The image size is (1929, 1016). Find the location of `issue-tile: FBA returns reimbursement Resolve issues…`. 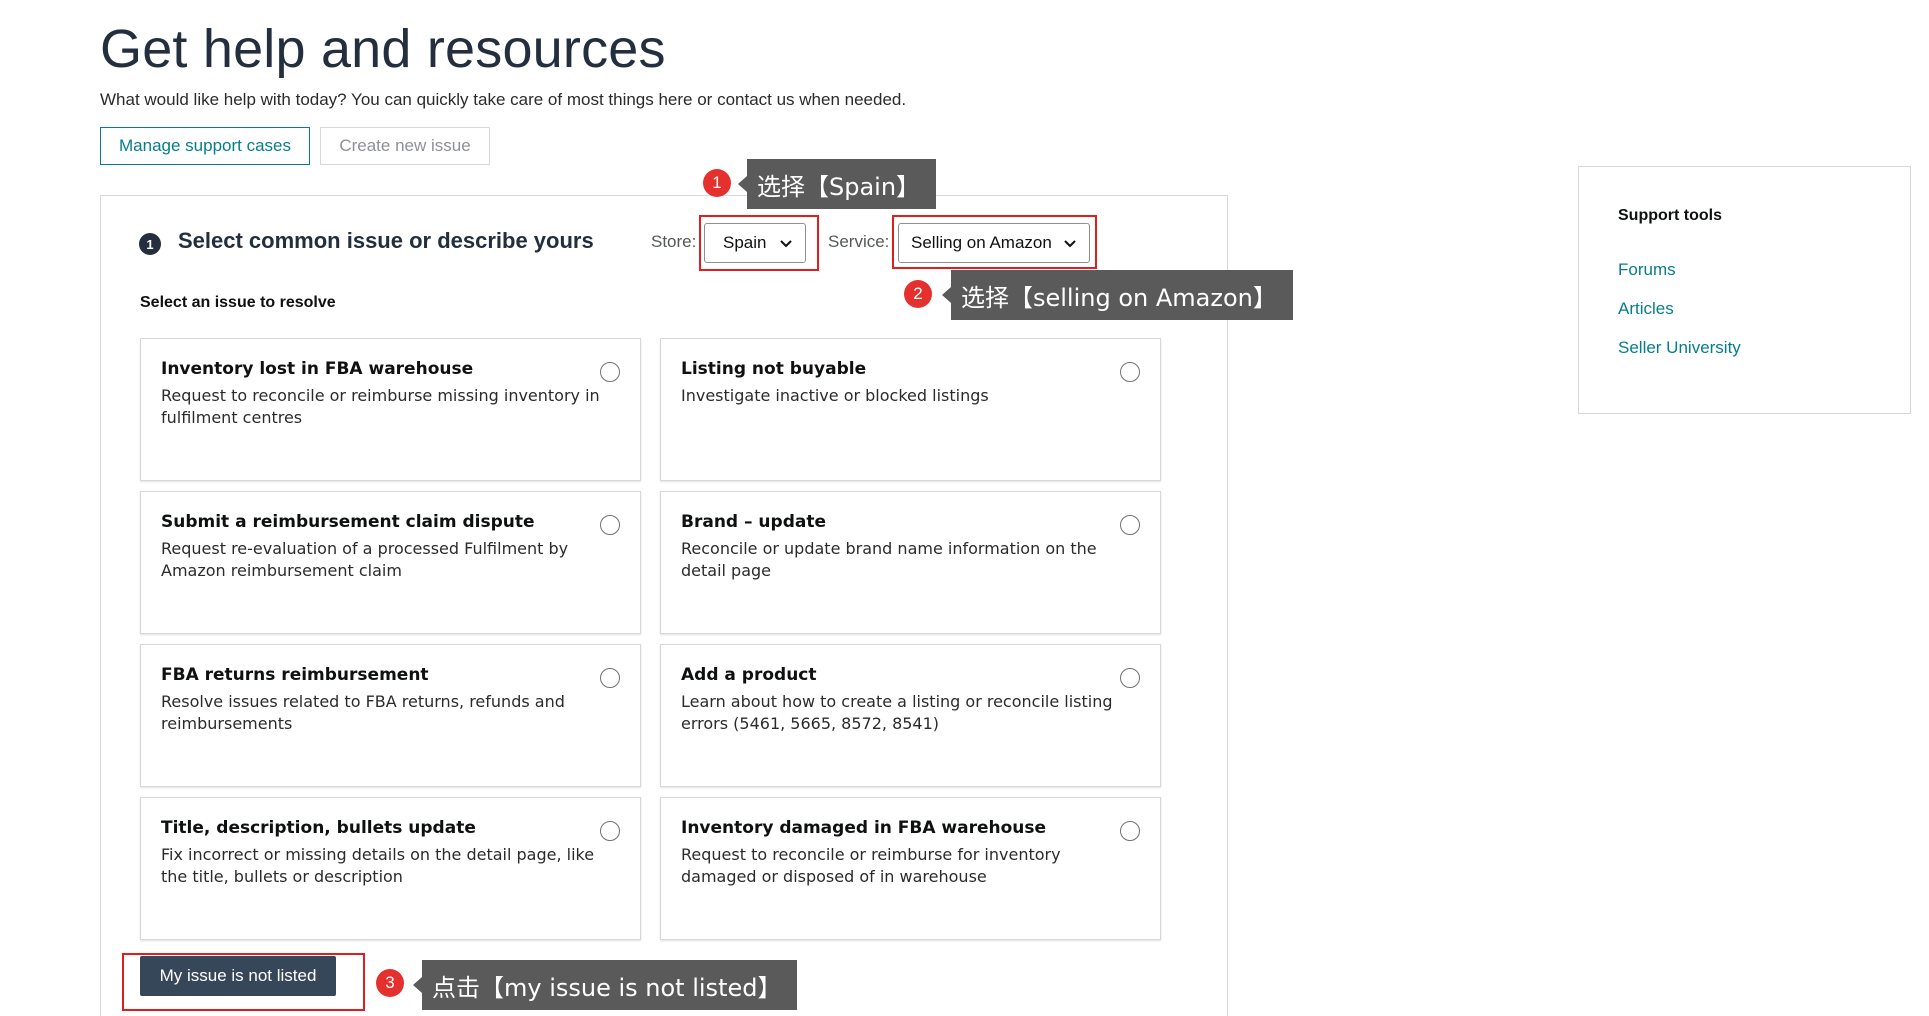

issue-tile: FBA returns reimbursement Resolve issues… is located at coordinates (390, 715).